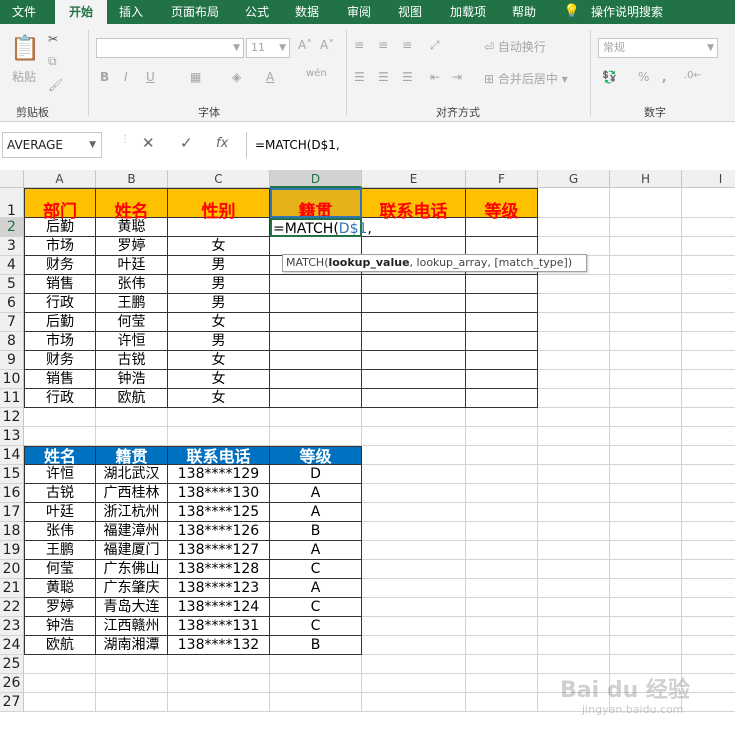 The height and width of the screenshot is (751, 735). I want to click on tooltip-current-arg: lookup_value, so click(368, 262).